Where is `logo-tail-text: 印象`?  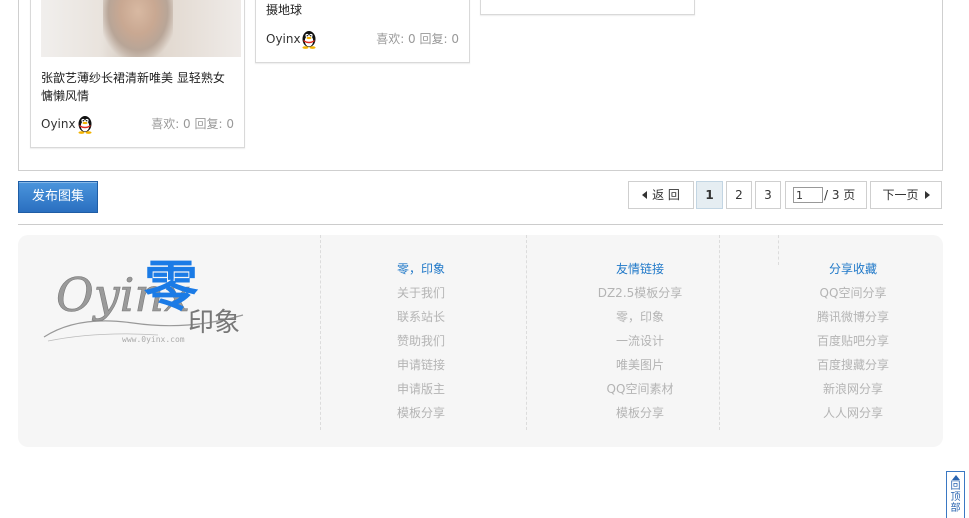 logo-tail-text: 印象 is located at coordinates (214, 323).